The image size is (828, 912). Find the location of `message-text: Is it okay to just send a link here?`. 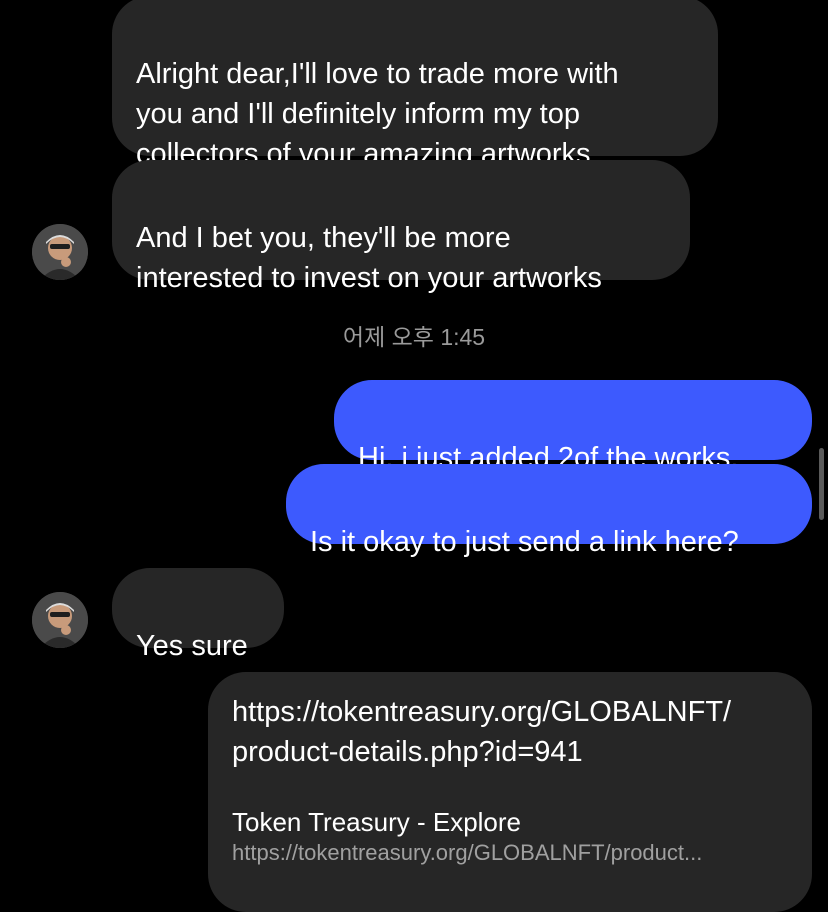

message-text: Is it okay to just send a link here? is located at coordinates (524, 542).